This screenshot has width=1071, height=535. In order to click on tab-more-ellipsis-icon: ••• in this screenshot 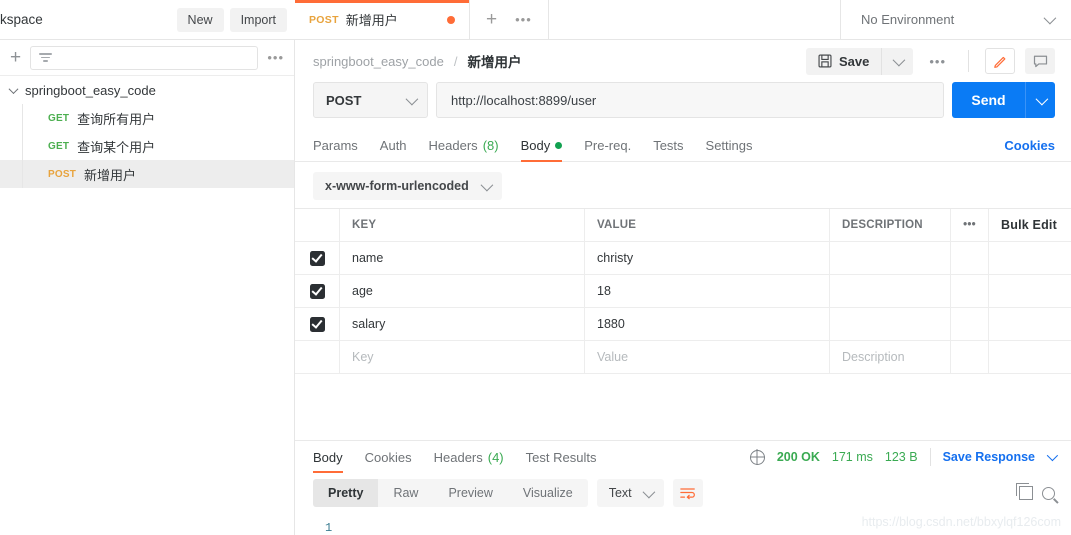, I will do `click(523, 19)`.